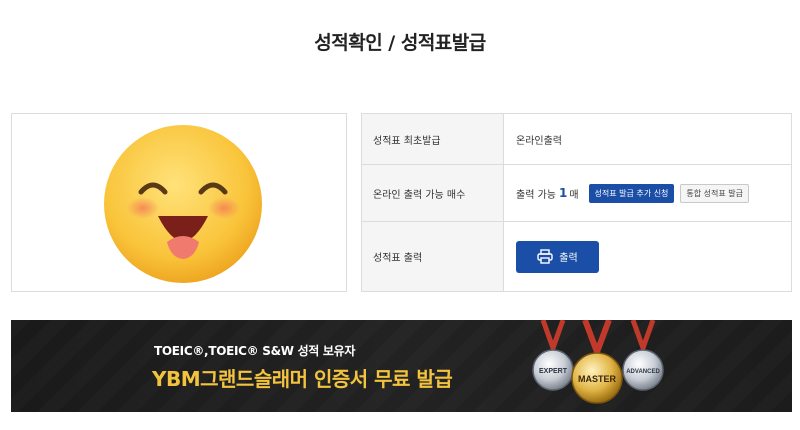 The width and height of the screenshot is (800, 430). I want to click on row-label-print: 성적표 출력, so click(433, 256).